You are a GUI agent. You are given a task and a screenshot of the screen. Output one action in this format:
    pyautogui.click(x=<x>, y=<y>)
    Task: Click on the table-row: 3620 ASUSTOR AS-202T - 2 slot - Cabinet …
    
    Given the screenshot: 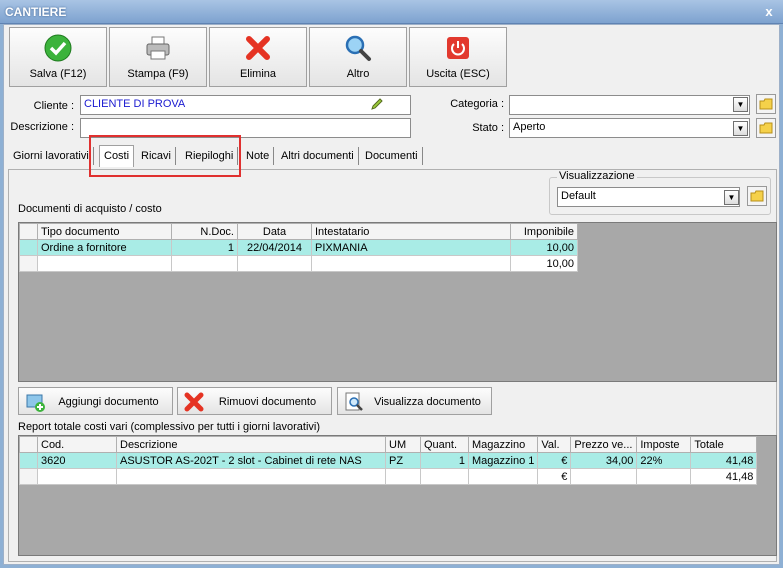 What is the action you would take?
    pyautogui.click(x=388, y=460)
    